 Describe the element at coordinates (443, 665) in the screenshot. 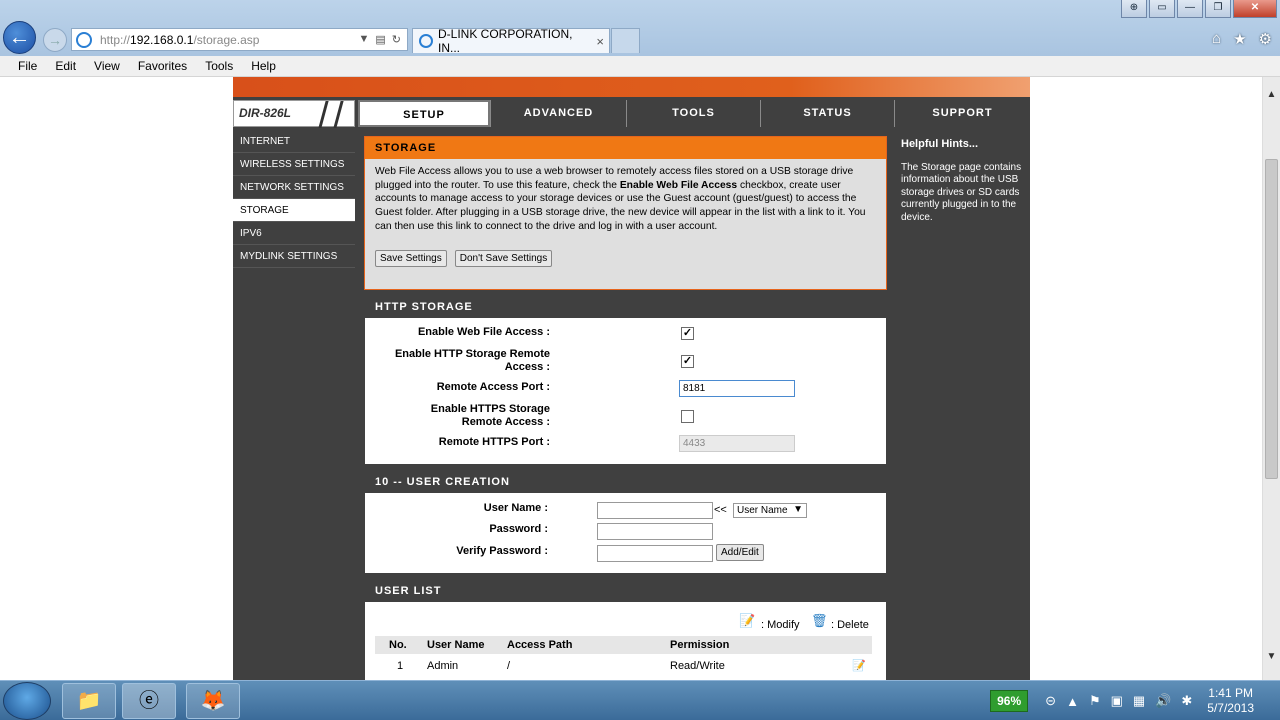

I see `cell-username: Admin` at that location.